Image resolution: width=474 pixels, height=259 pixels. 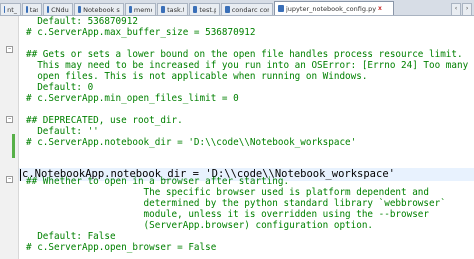 I want to click on tab-file-2: task1.py, so click(x=32, y=9).